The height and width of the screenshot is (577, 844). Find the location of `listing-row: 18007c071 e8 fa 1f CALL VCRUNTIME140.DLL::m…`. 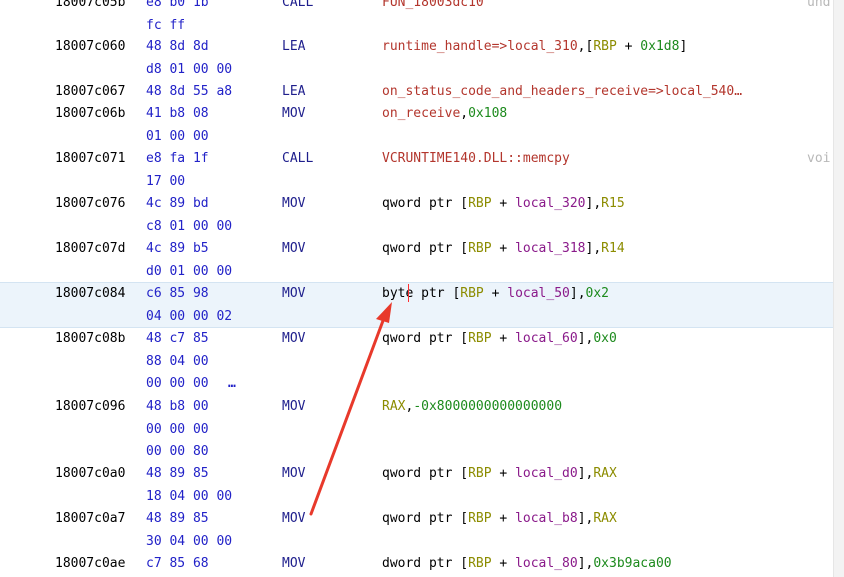

listing-row: 18007c071 e8 fa 1f CALL VCRUNTIME140.DLL::m… is located at coordinates (416, 159).